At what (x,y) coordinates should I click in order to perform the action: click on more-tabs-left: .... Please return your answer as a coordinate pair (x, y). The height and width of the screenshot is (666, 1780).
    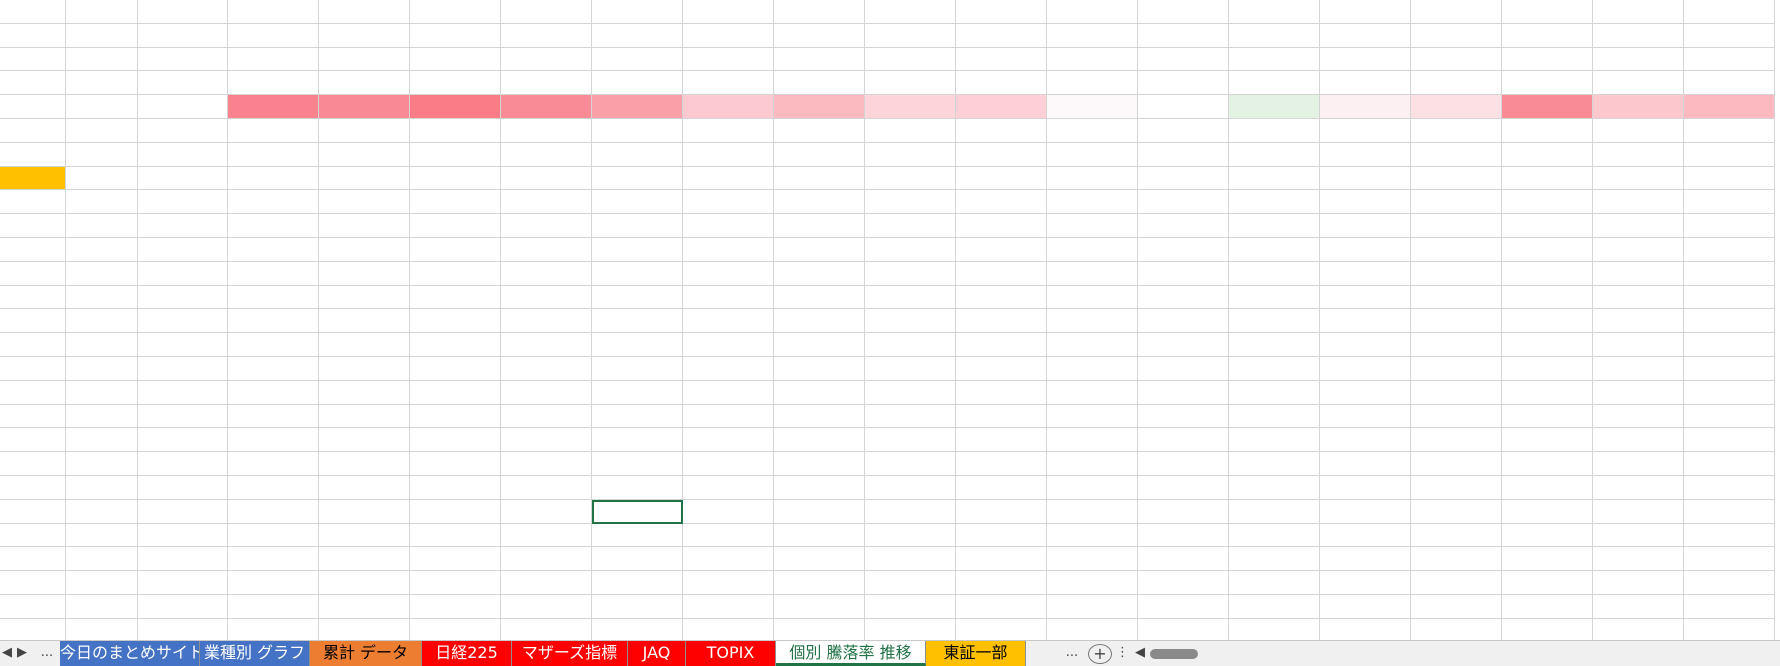
    Looking at the image, I should click on (47, 653).